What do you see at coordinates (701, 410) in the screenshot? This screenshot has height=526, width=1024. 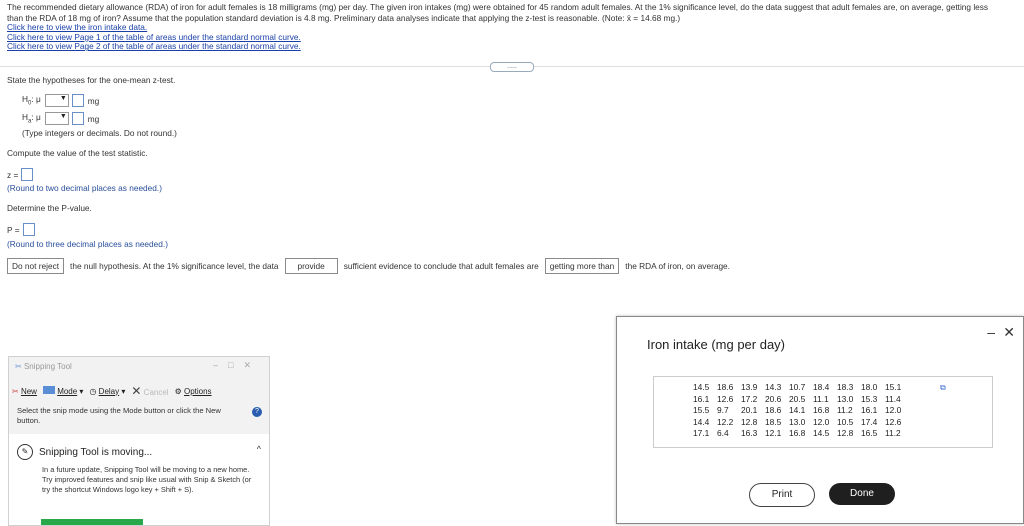 I see `table-cell: 15.5` at bounding box center [701, 410].